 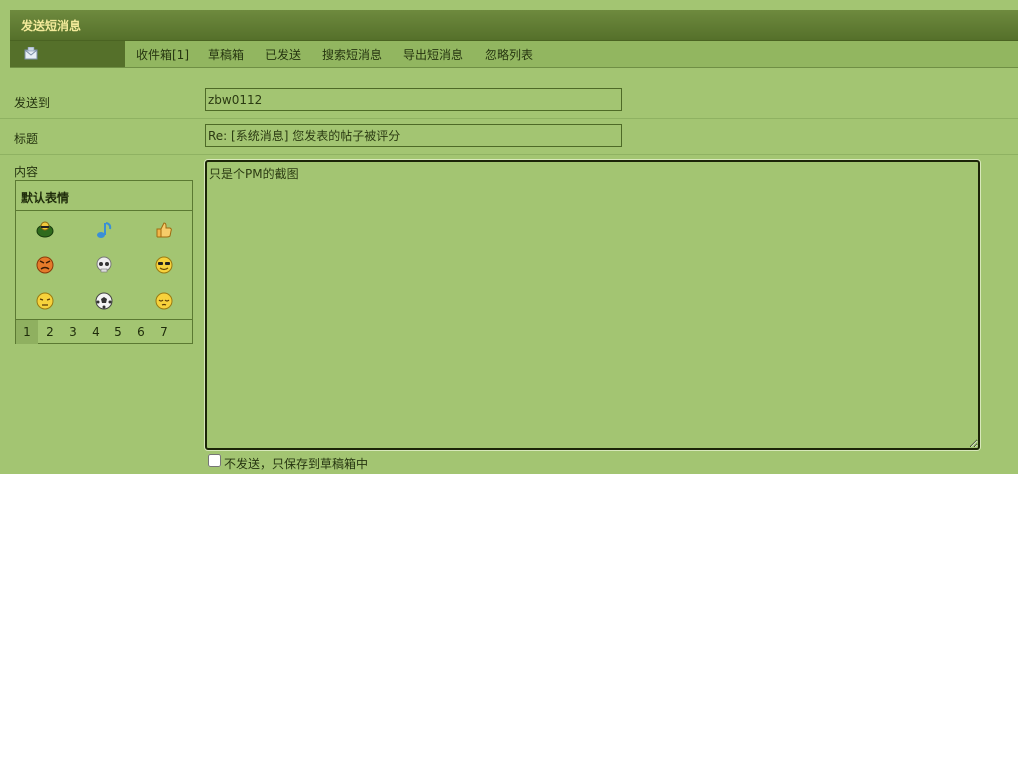 What do you see at coordinates (45, 230) in the screenshot?
I see `turtle-icon` at bounding box center [45, 230].